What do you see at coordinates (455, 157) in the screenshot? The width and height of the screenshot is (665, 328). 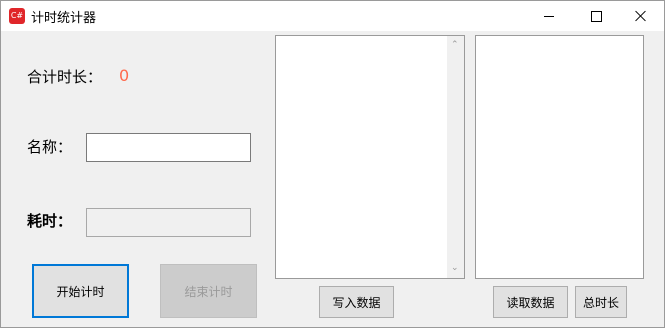 I see `records-list-scrollbar: ⌃ ⌄` at bounding box center [455, 157].